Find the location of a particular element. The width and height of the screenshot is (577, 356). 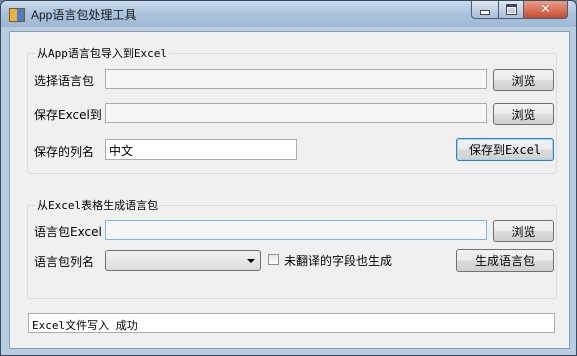

minimize-icon is located at coordinates (485, 12).